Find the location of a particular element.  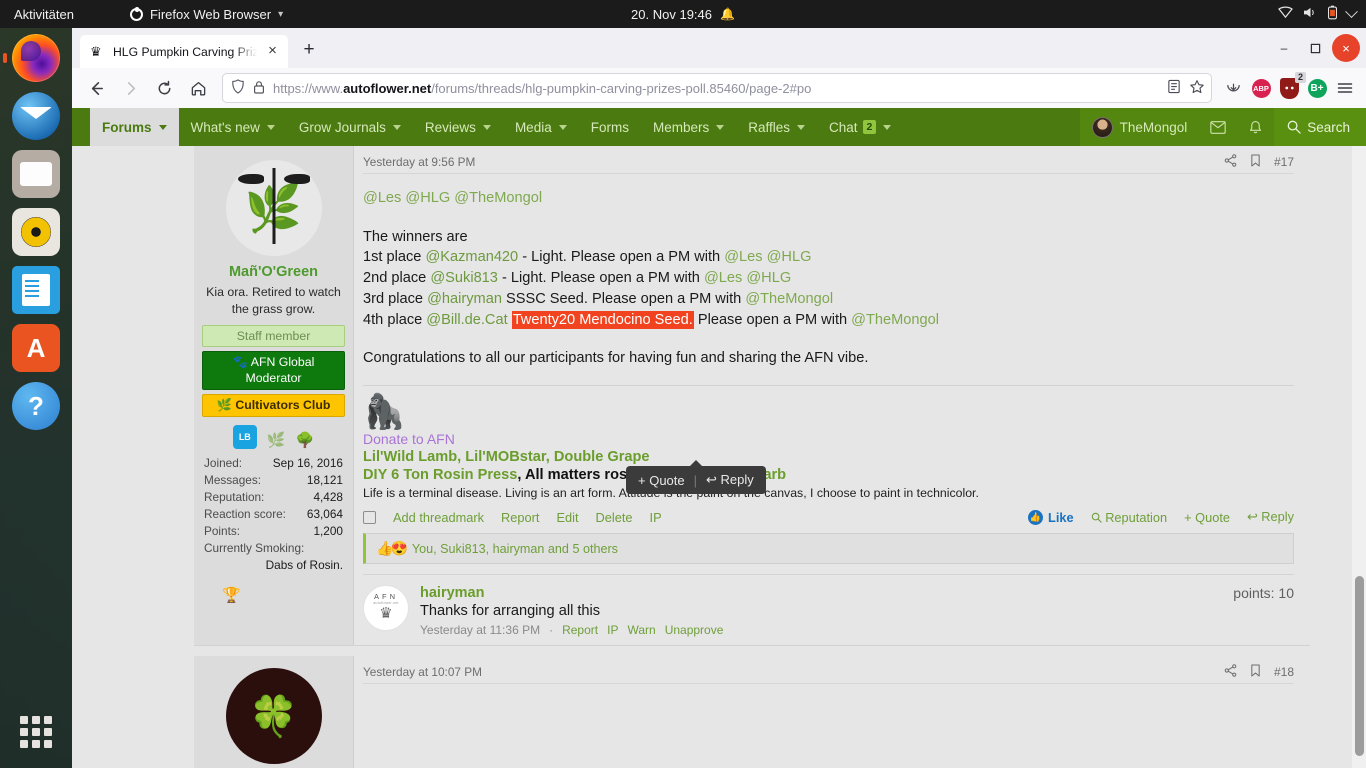

signature-strains-link: Lil'Wild Lamb, Lil'MOBstar, Double Grape is located at coordinates (828, 457).